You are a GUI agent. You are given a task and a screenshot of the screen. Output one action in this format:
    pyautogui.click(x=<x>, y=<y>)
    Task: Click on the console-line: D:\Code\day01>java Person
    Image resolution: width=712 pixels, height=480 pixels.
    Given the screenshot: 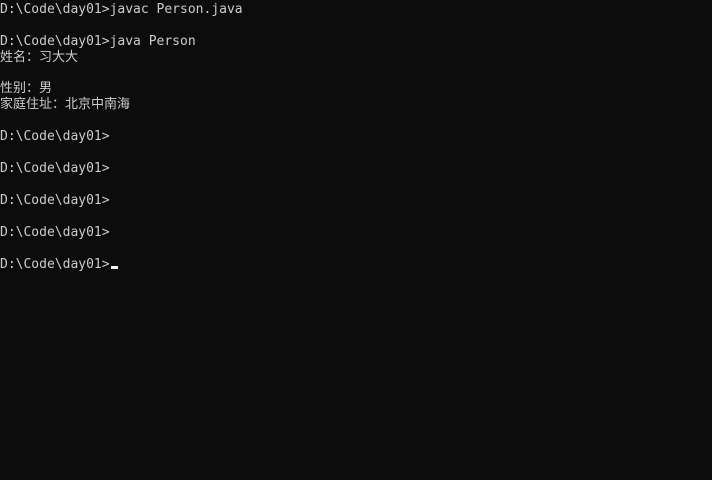 What is the action you would take?
    pyautogui.click(x=98, y=41)
    